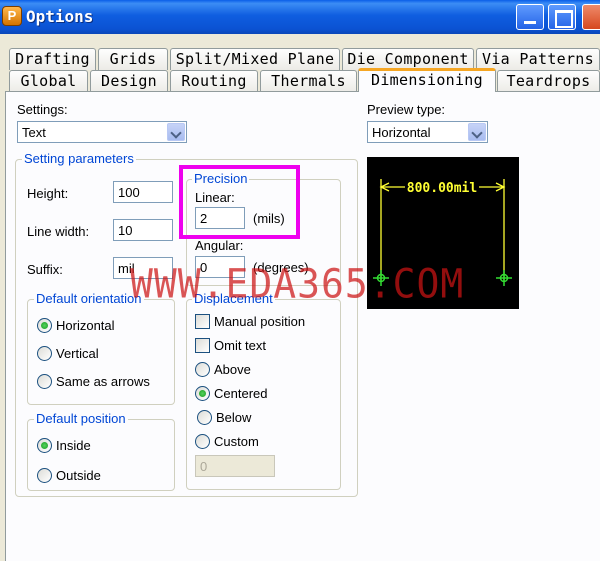  I want to click on app-icon: P, so click(12, 16).